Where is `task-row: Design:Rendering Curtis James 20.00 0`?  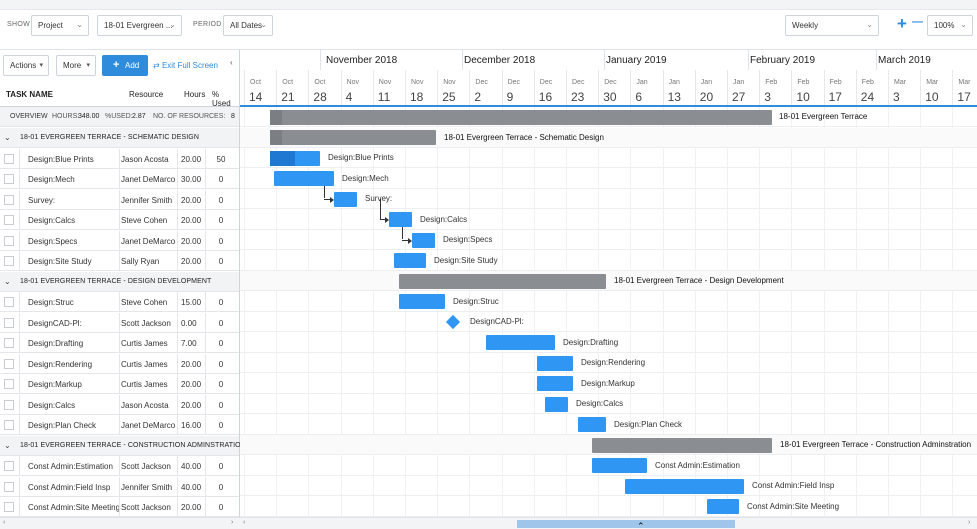 task-row: Design:Rendering Curtis James 20.00 0 is located at coordinates (119, 363).